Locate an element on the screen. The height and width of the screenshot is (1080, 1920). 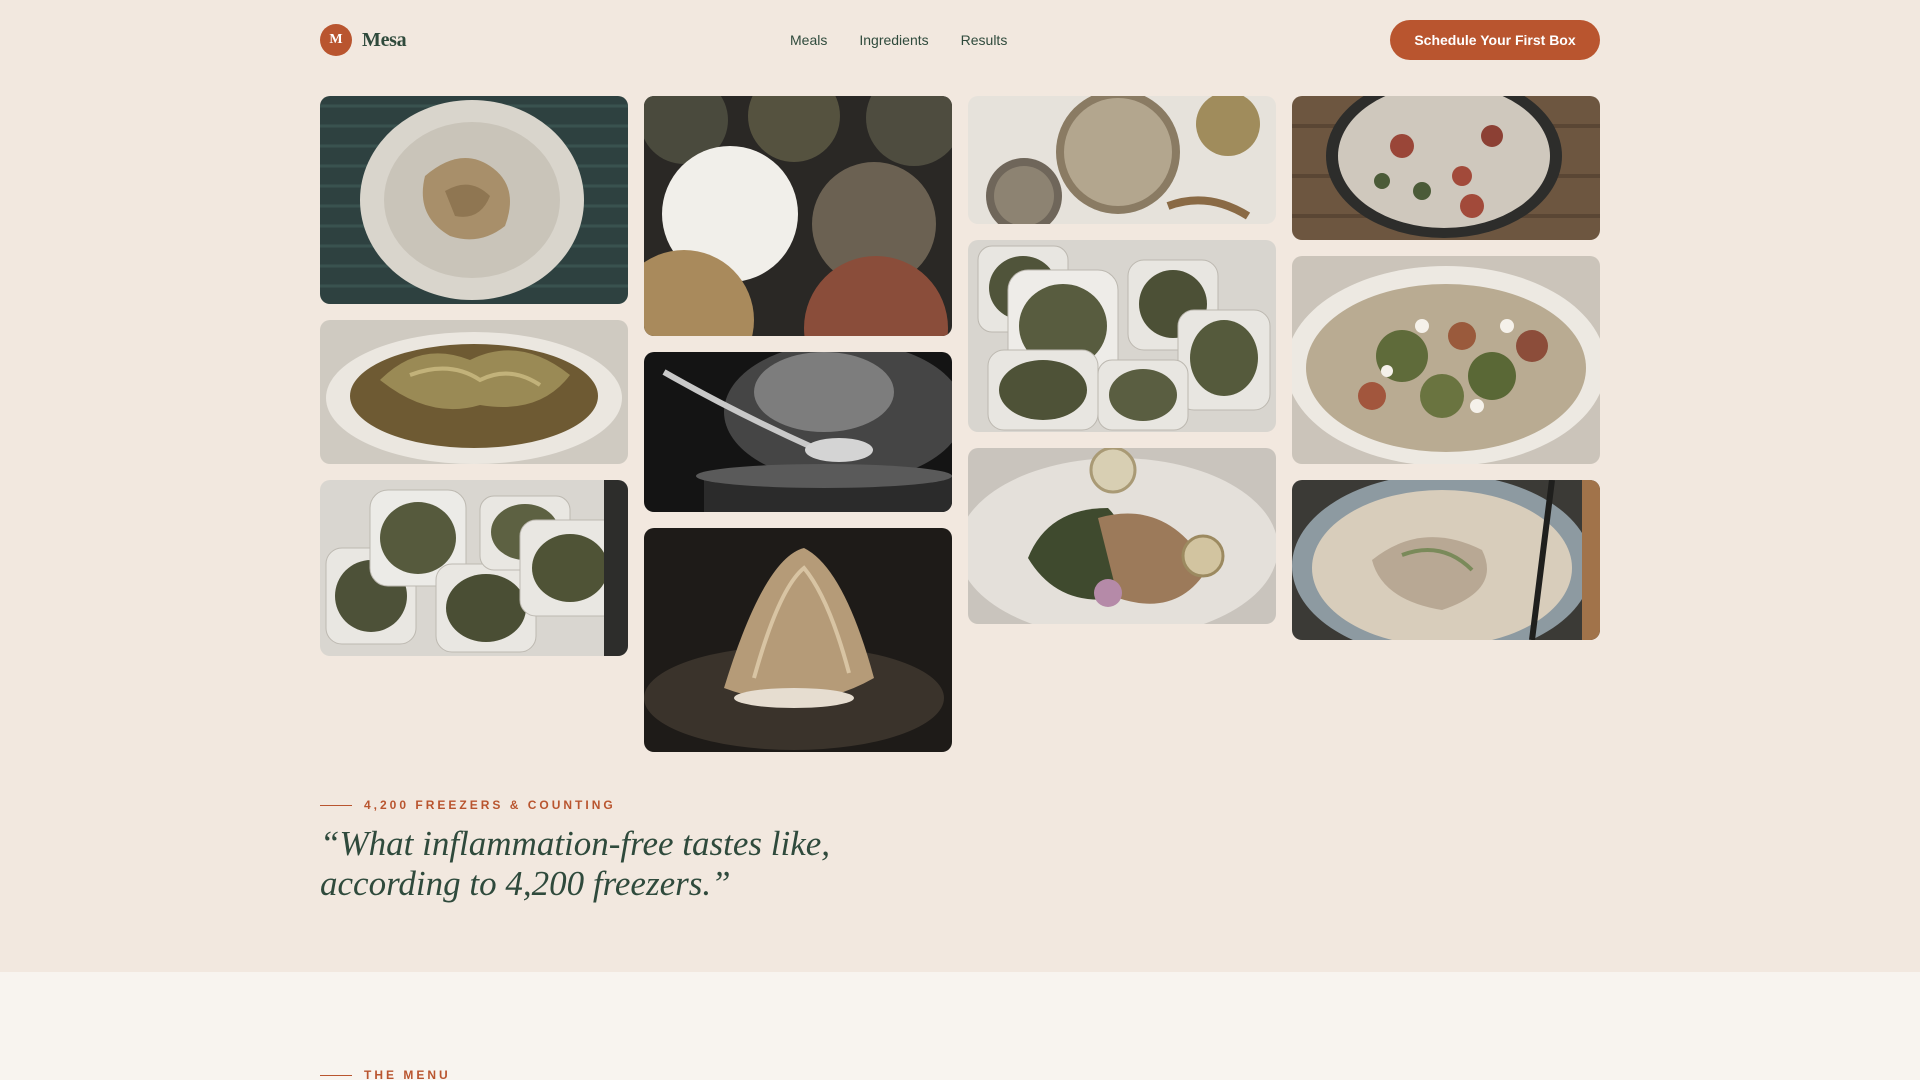
schedule-first-box-button: Schedule Your First Box is located at coordinates (1495, 40).